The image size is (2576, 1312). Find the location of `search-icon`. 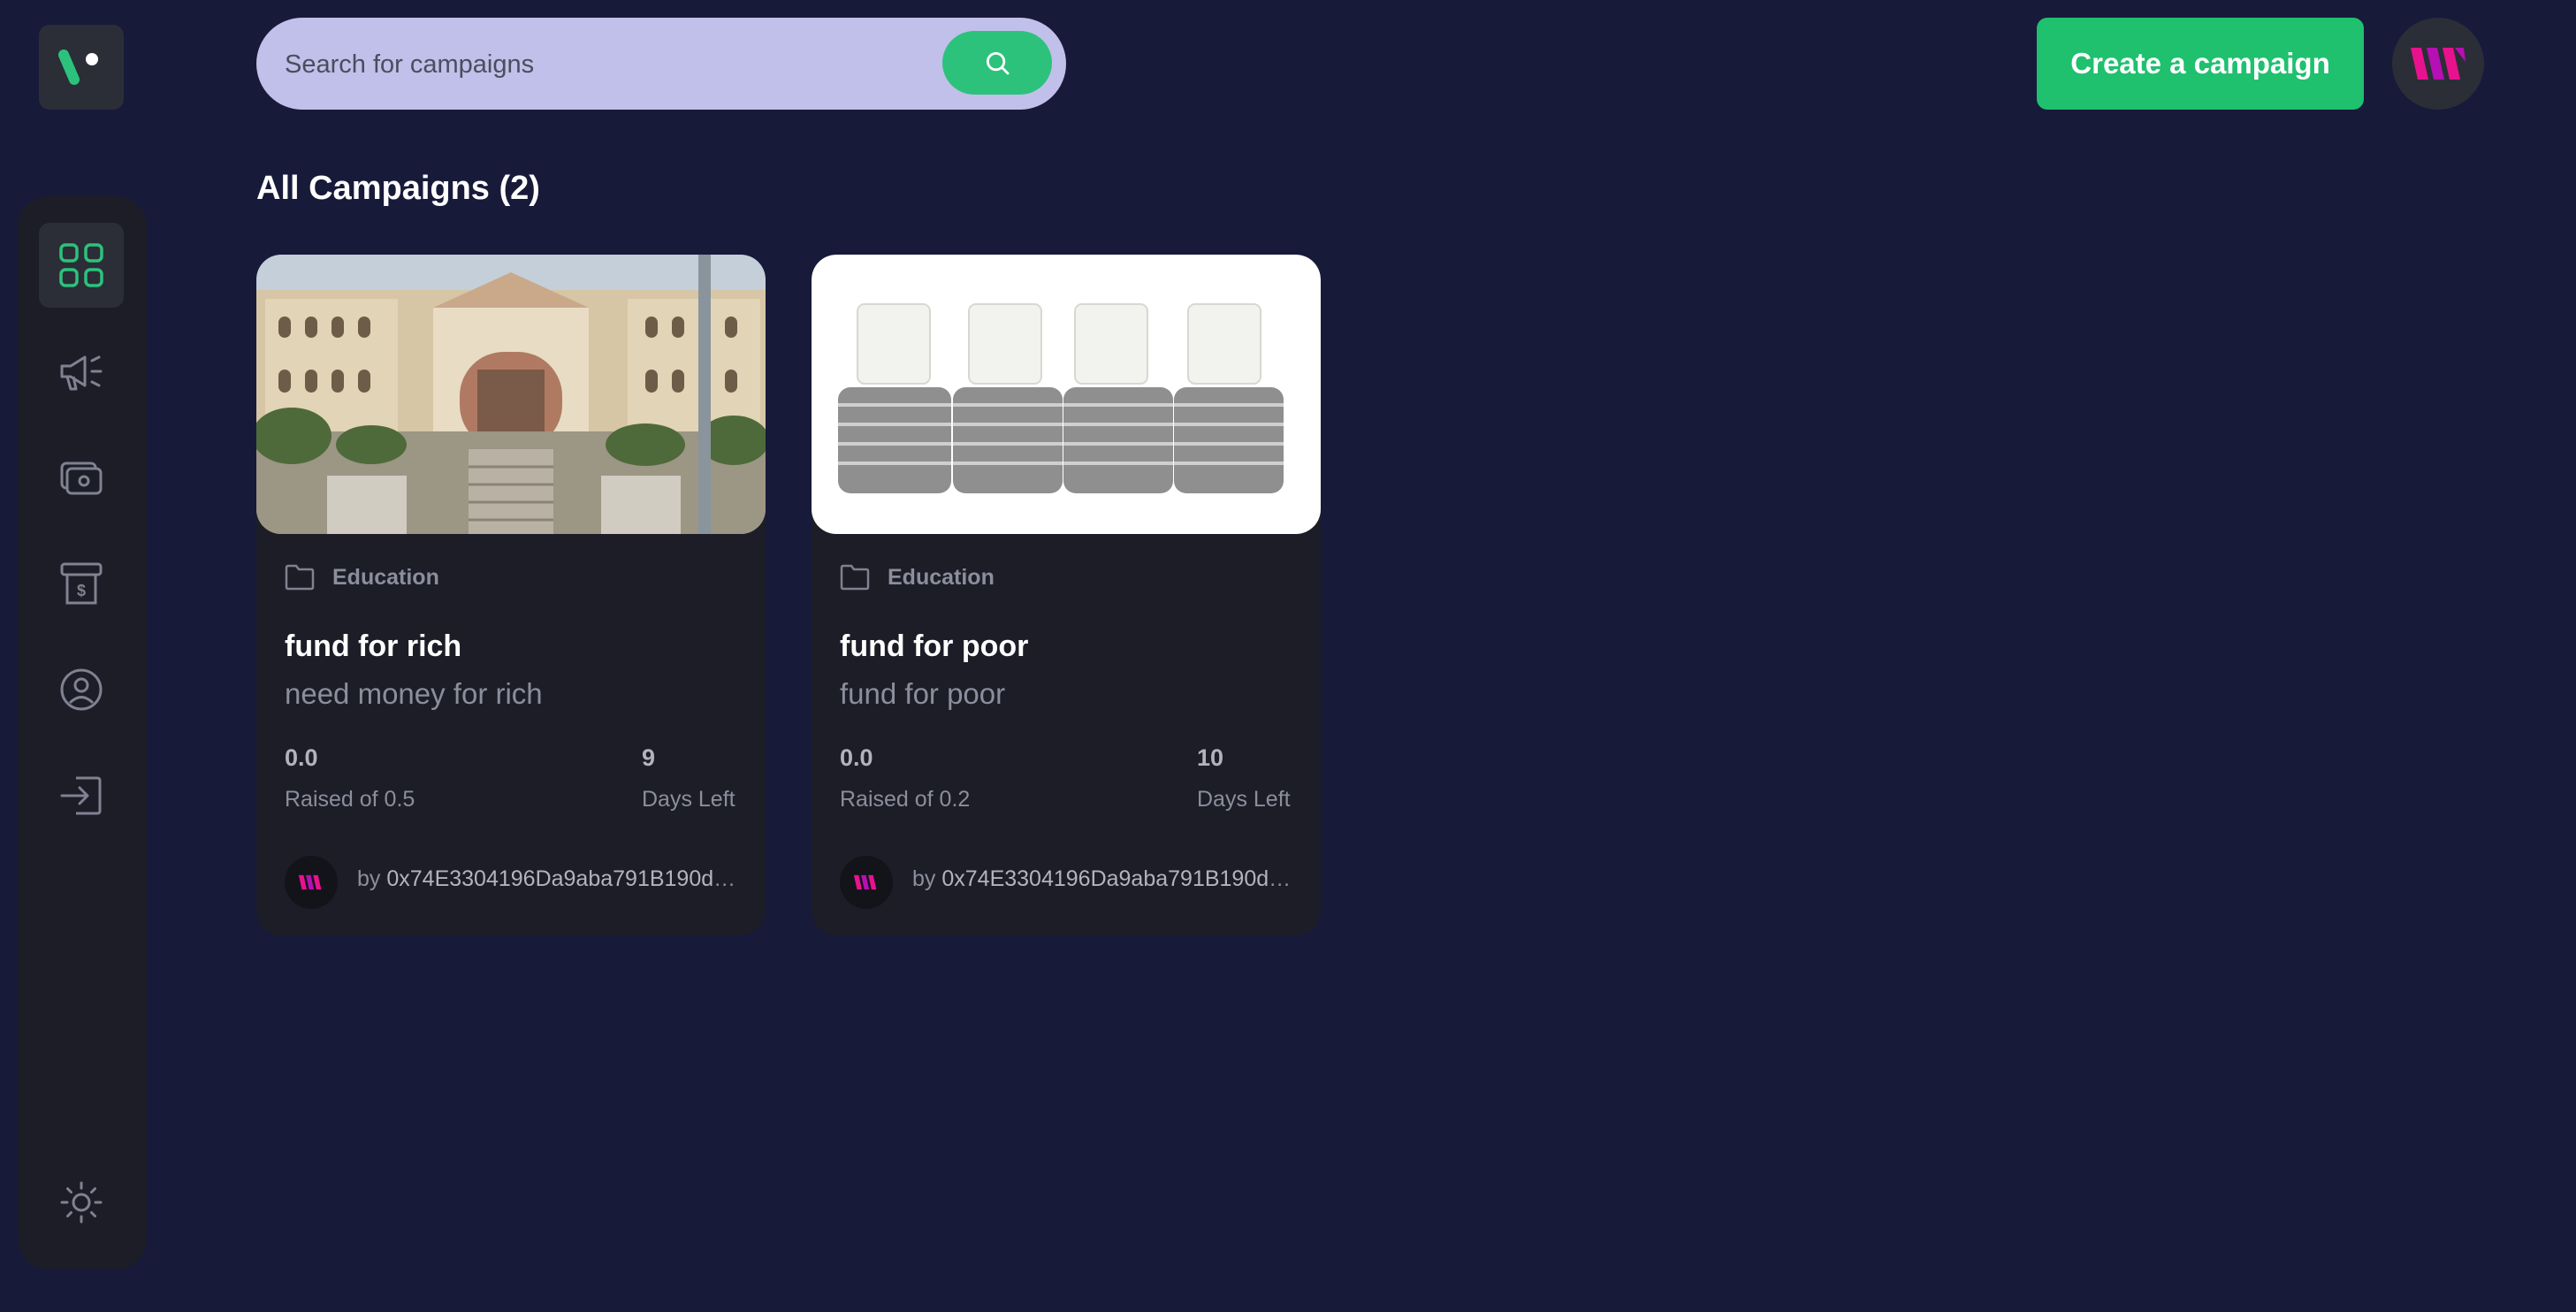

search-icon is located at coordinates (998, 63).